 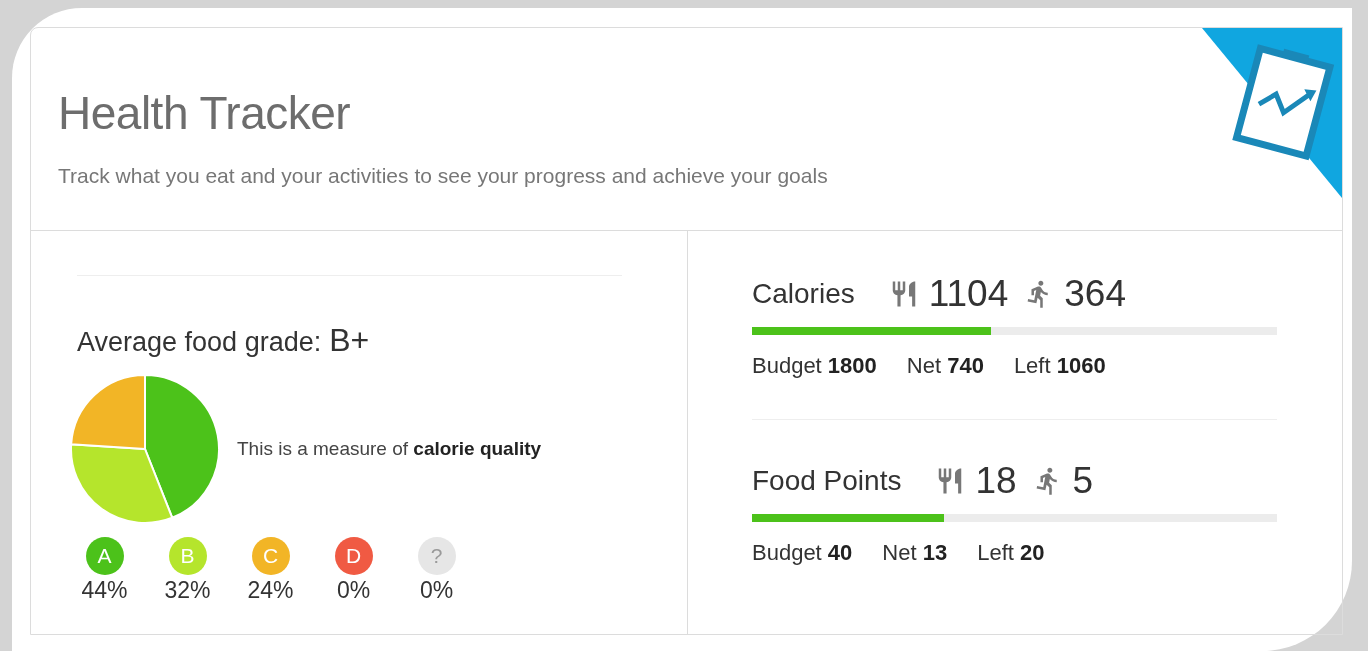 I want to click on grade-dot: D, so click(x=353, y=556).